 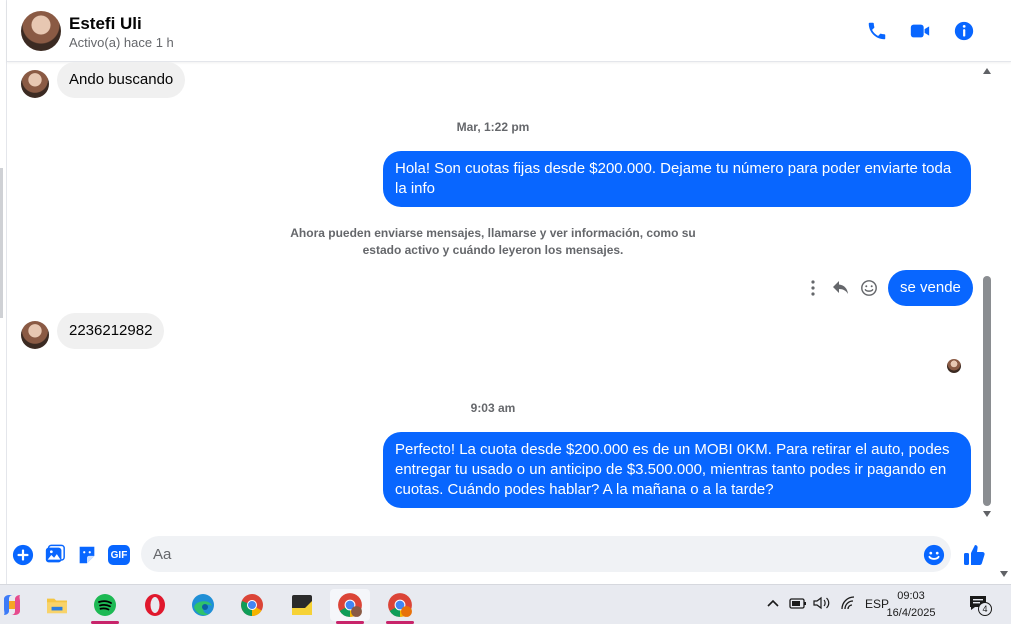 What do you see at coordinates (3, 292) in the screenshot?
I see `left-edge` at bounding box center [3, 292].